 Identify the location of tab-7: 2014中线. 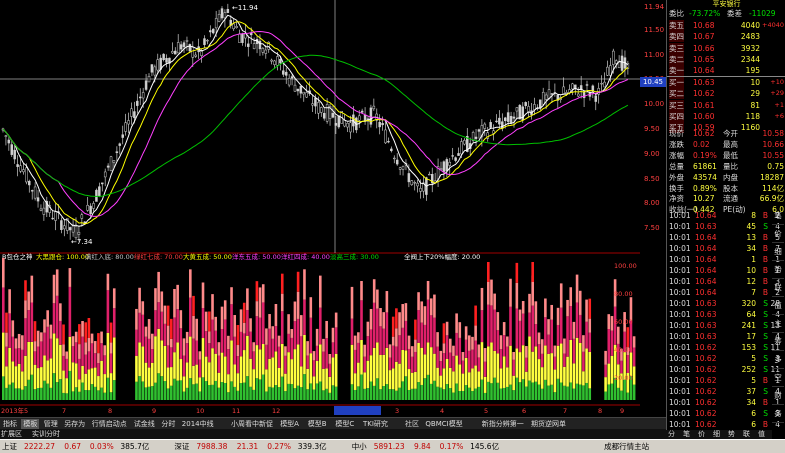
(198, 424).